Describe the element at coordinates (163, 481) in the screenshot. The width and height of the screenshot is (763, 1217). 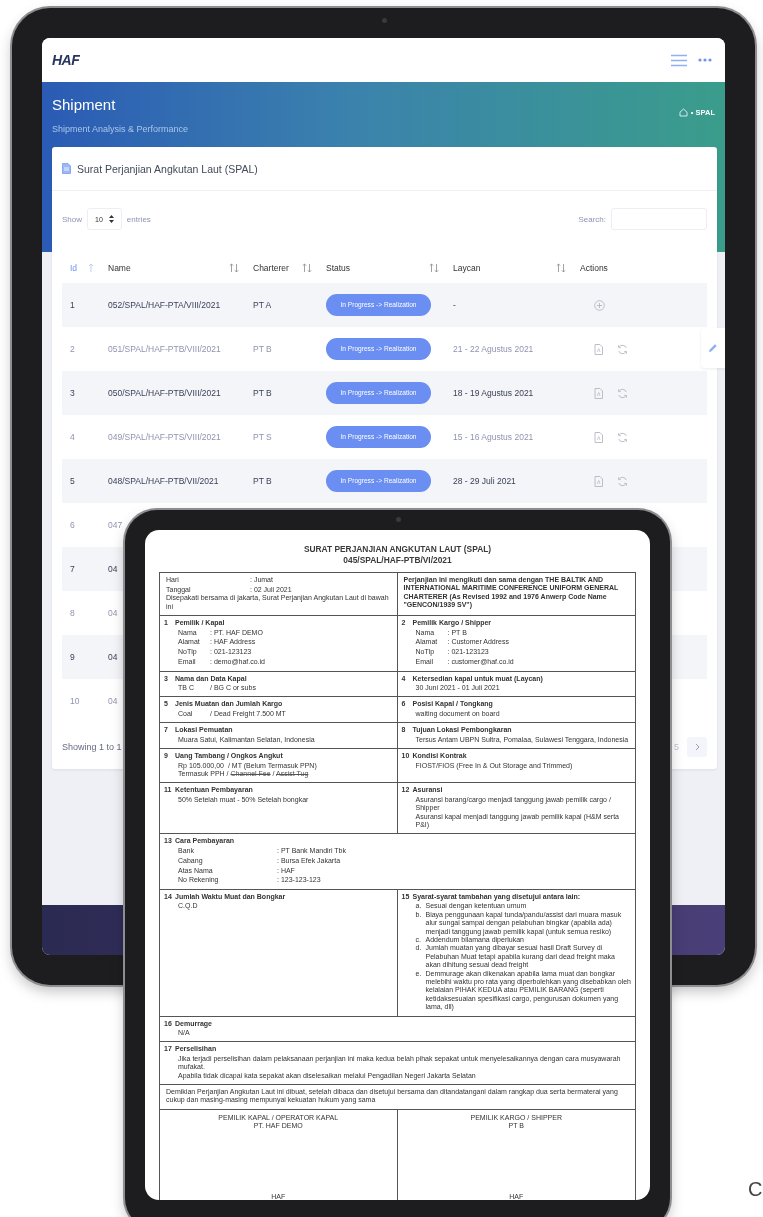
I see `table-cell: 048/SPAL/HAF-PTB/VII/2021` at that location.